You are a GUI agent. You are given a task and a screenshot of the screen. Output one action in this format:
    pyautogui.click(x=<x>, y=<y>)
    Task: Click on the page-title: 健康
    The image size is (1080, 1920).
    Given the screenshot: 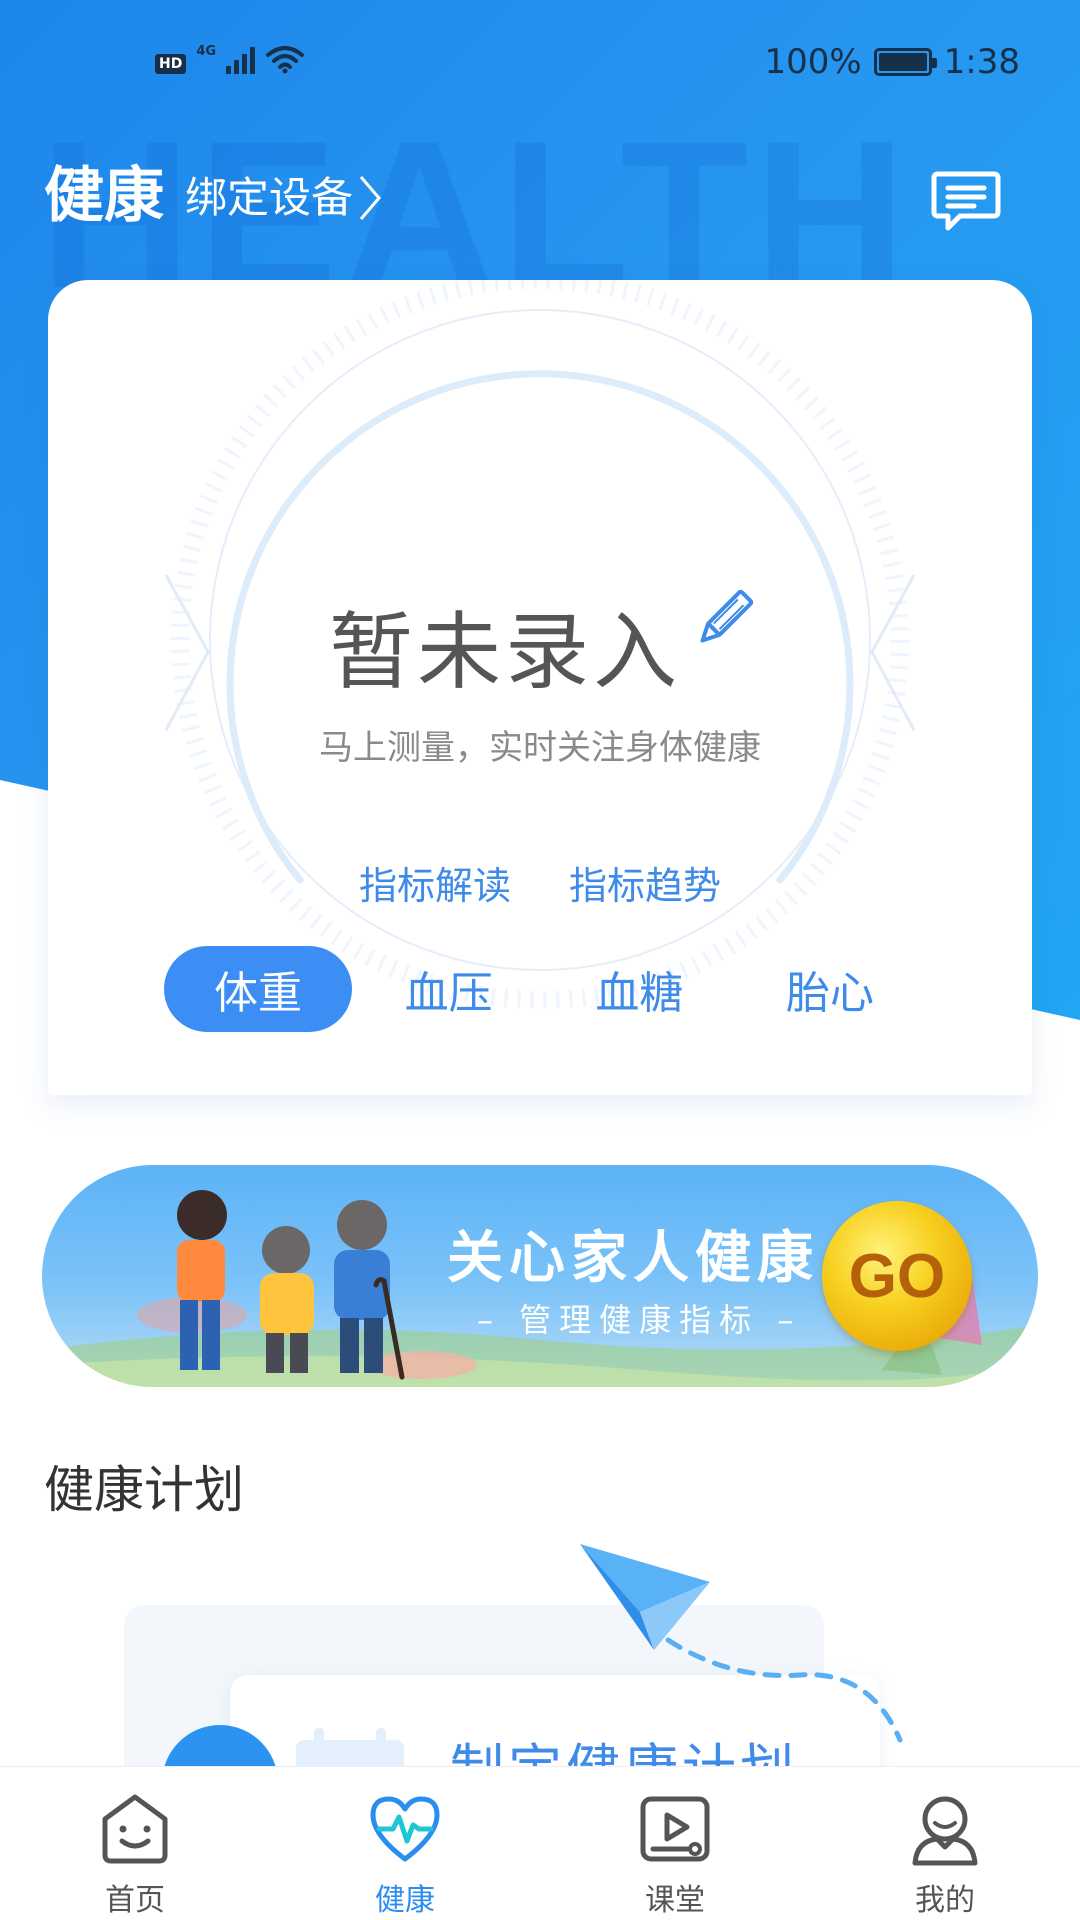 What is the action you would take?
    pyautogui.click(x=104, y=196)
    